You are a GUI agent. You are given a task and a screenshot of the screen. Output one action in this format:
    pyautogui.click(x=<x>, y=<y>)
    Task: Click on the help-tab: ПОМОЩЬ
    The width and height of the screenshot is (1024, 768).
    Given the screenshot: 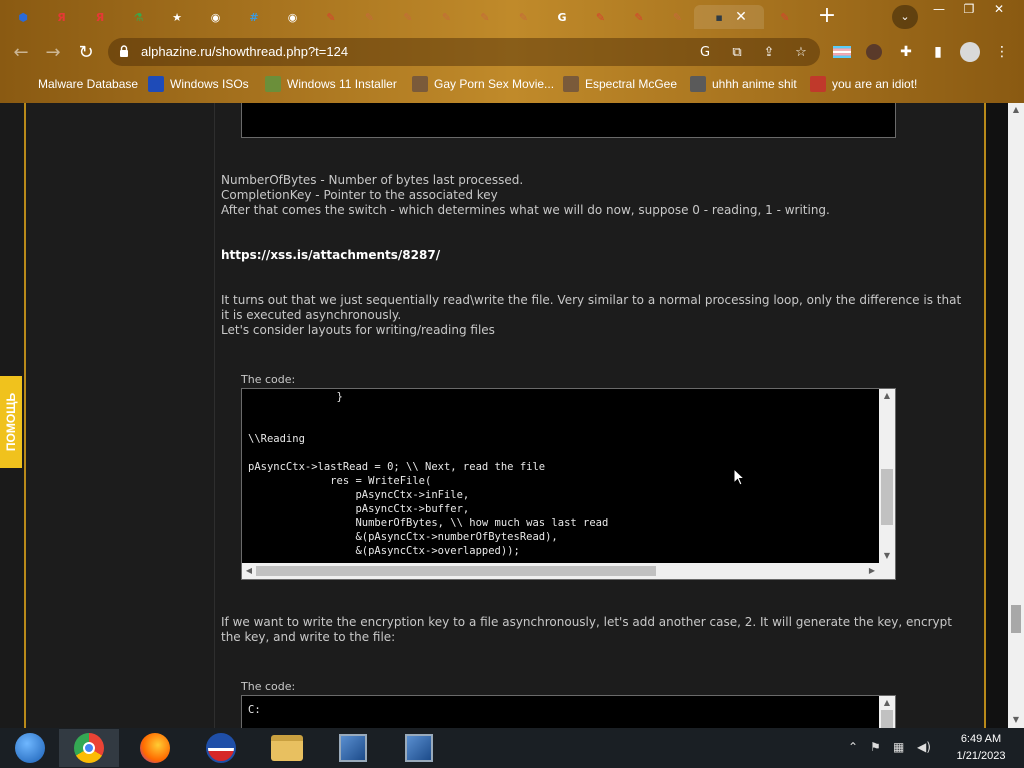 What is the action you would take?
    pyautogui.click(x=11, y=422)
    